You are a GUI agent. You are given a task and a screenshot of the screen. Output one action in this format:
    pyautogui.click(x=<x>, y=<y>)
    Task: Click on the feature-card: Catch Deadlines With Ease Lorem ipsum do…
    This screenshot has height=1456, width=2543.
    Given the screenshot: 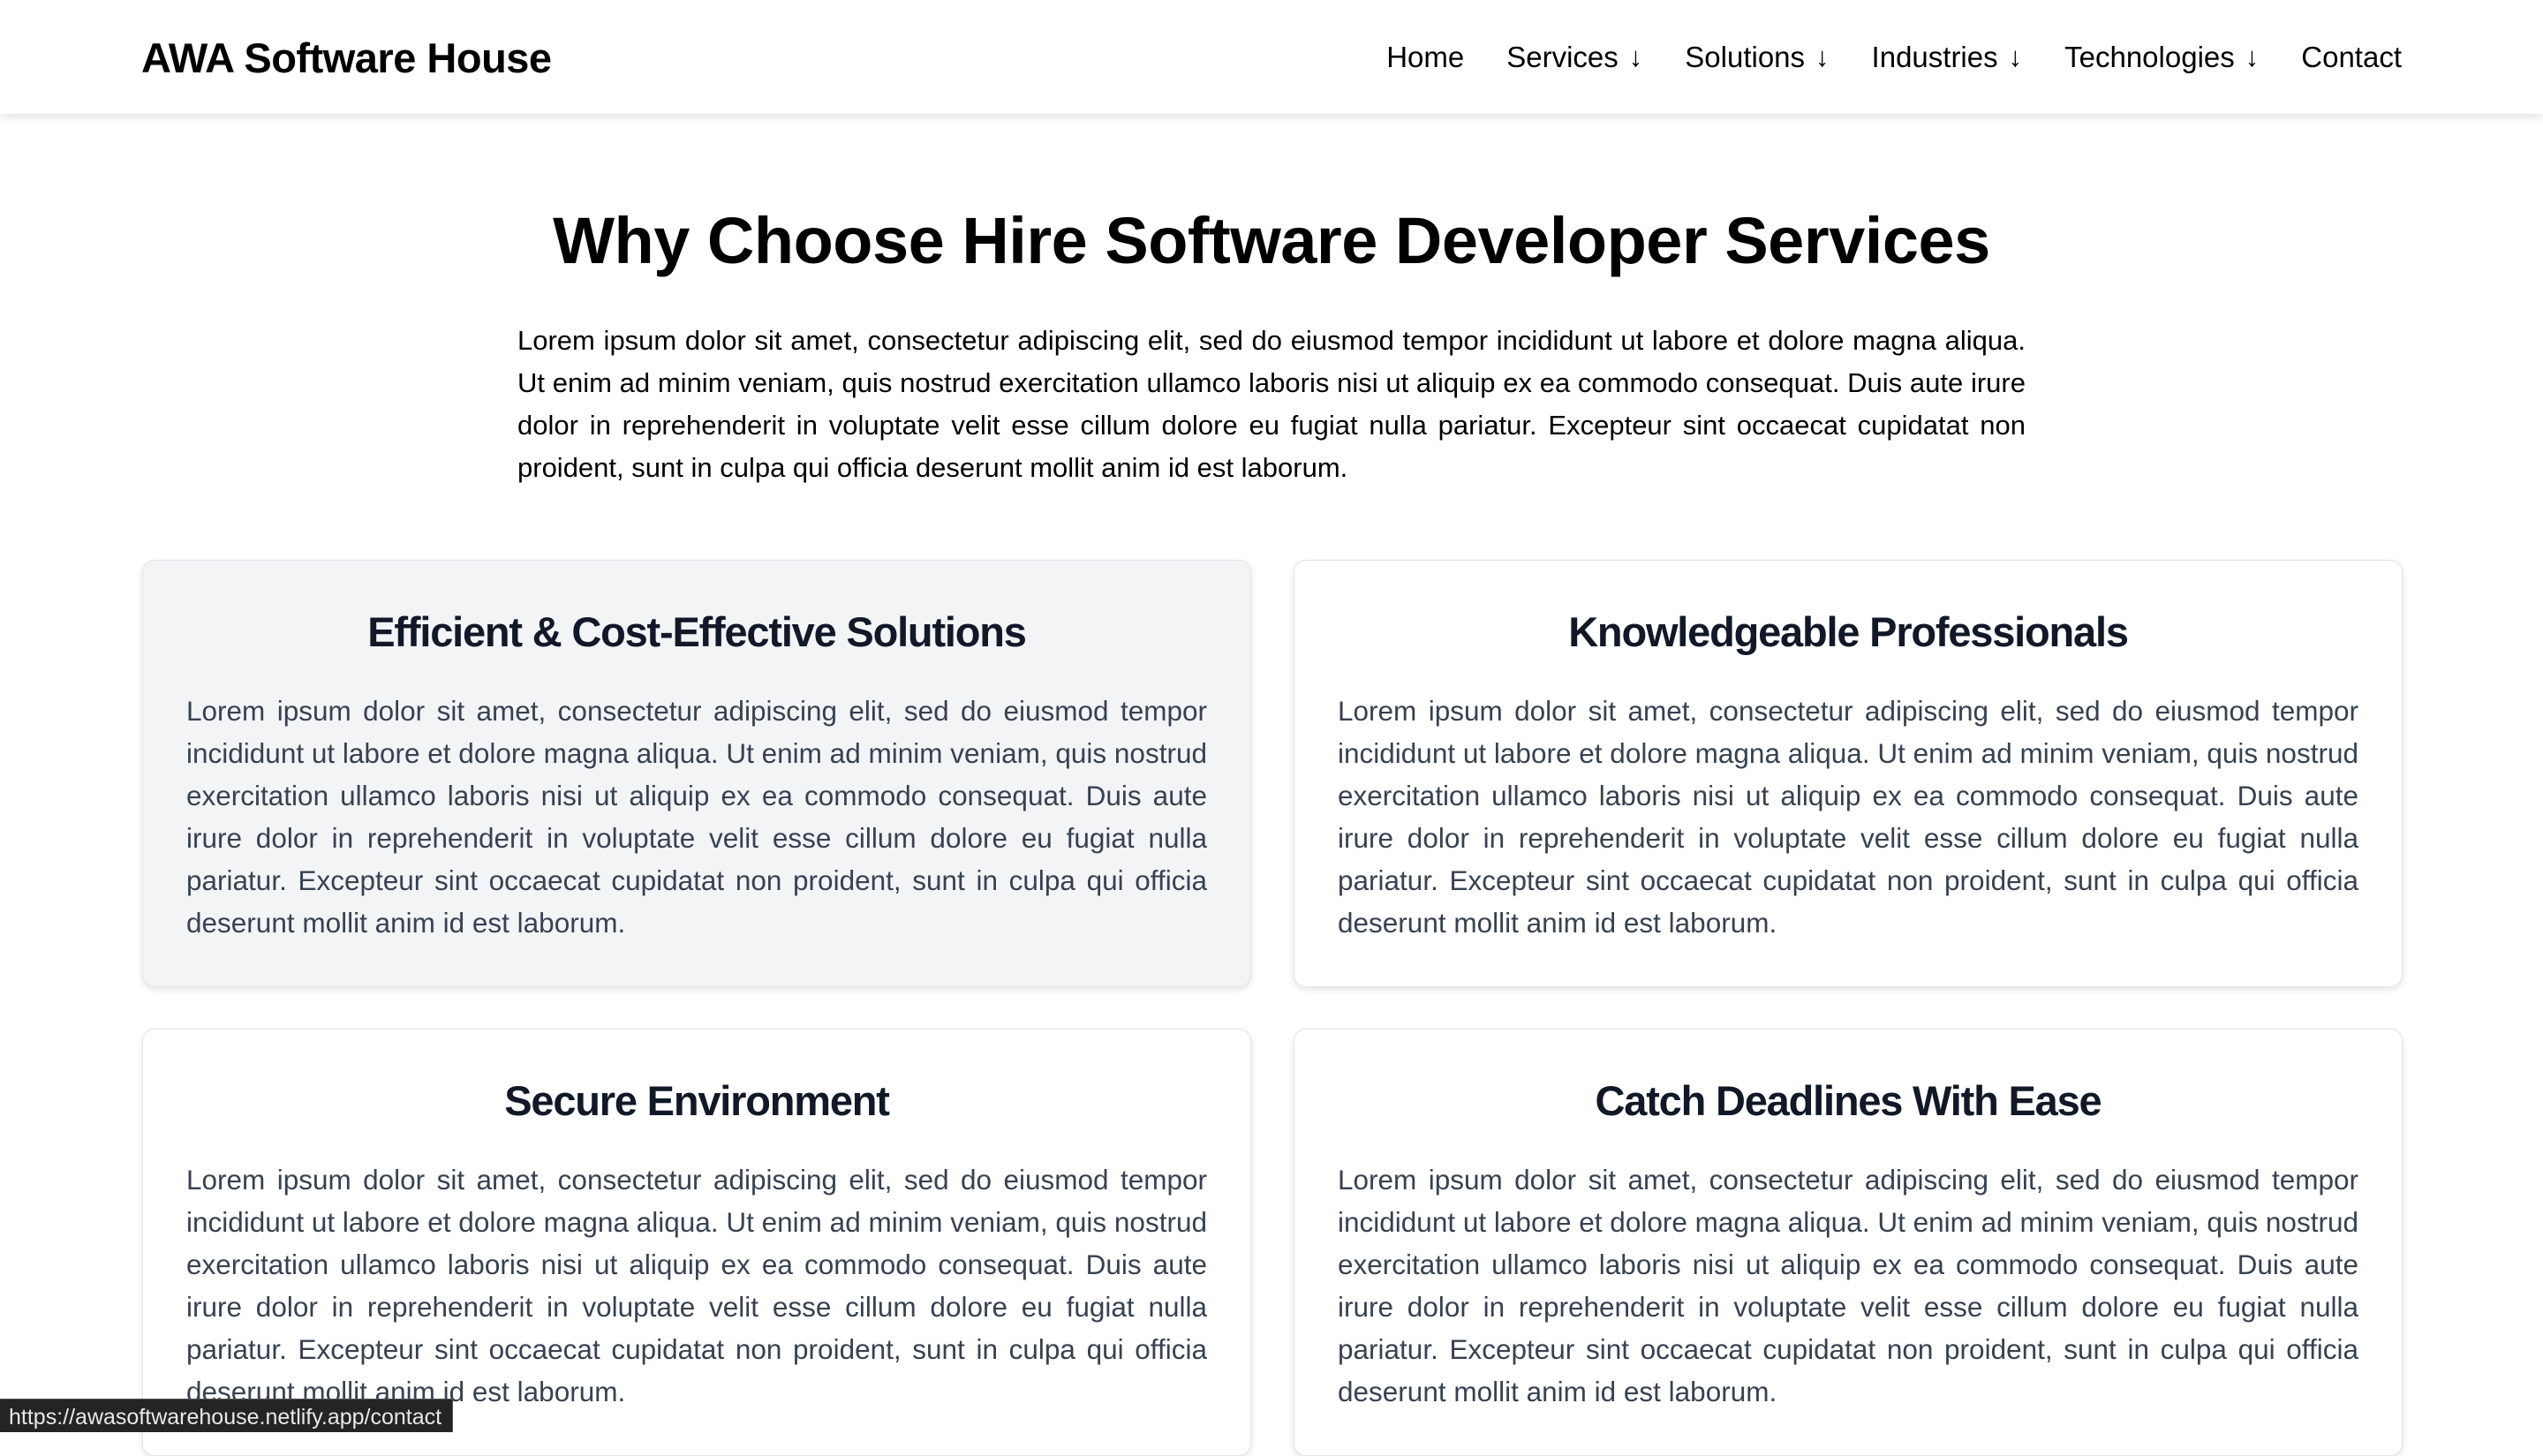 What is the action you would take?
    pyautogui.click(x=1849, y=1242)
    